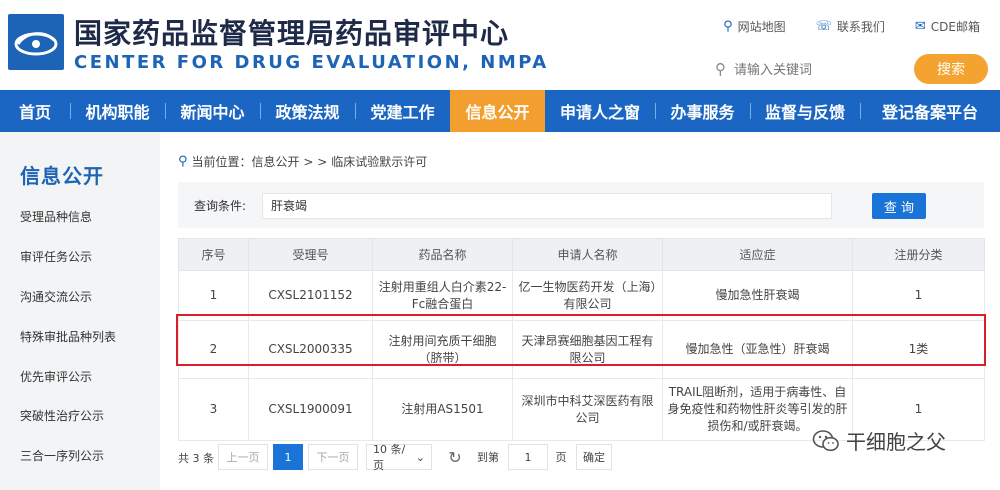 This screenshot has height=490, width=1000. What do you see at coordinates (896, 442) in the screenshot?
I see `watermark-text: 干细胞之父` at bounding box center [896, 442].